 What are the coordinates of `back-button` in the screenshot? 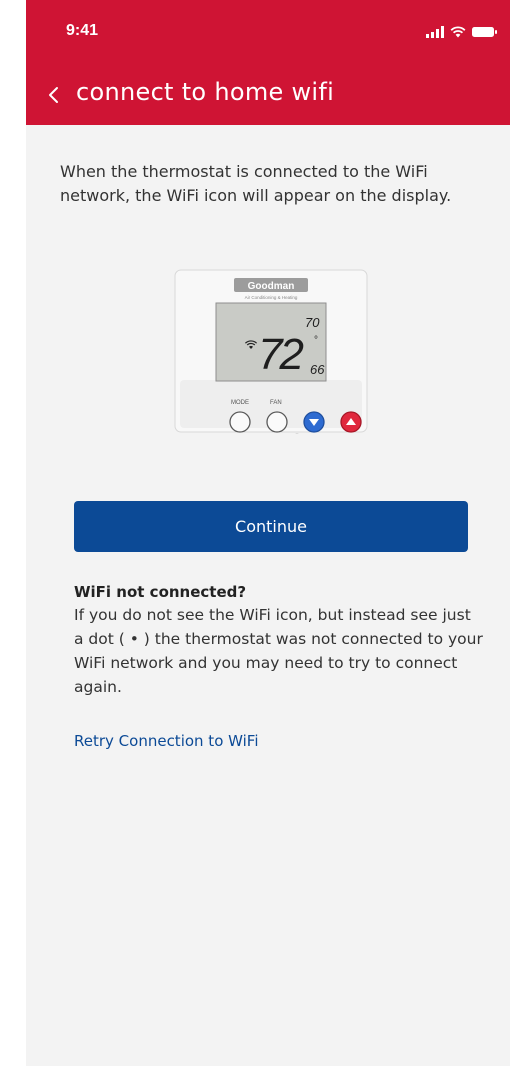 It's located at (53, 95).